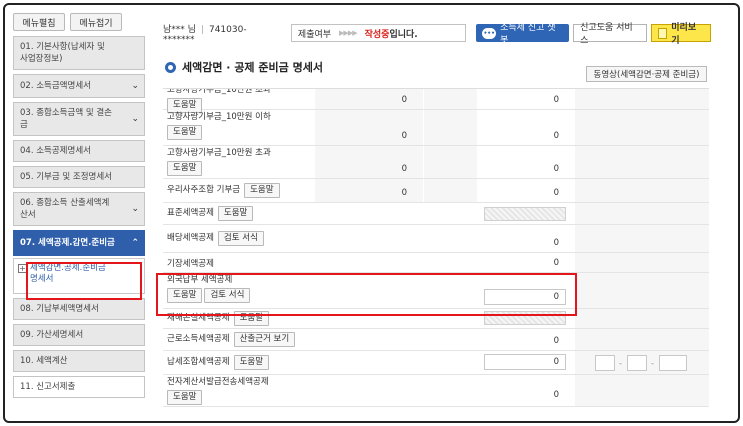  Describe the element at coordinates (135, 243) in the screenshot. I see `chevron-up-icon: ⌃` at that location.